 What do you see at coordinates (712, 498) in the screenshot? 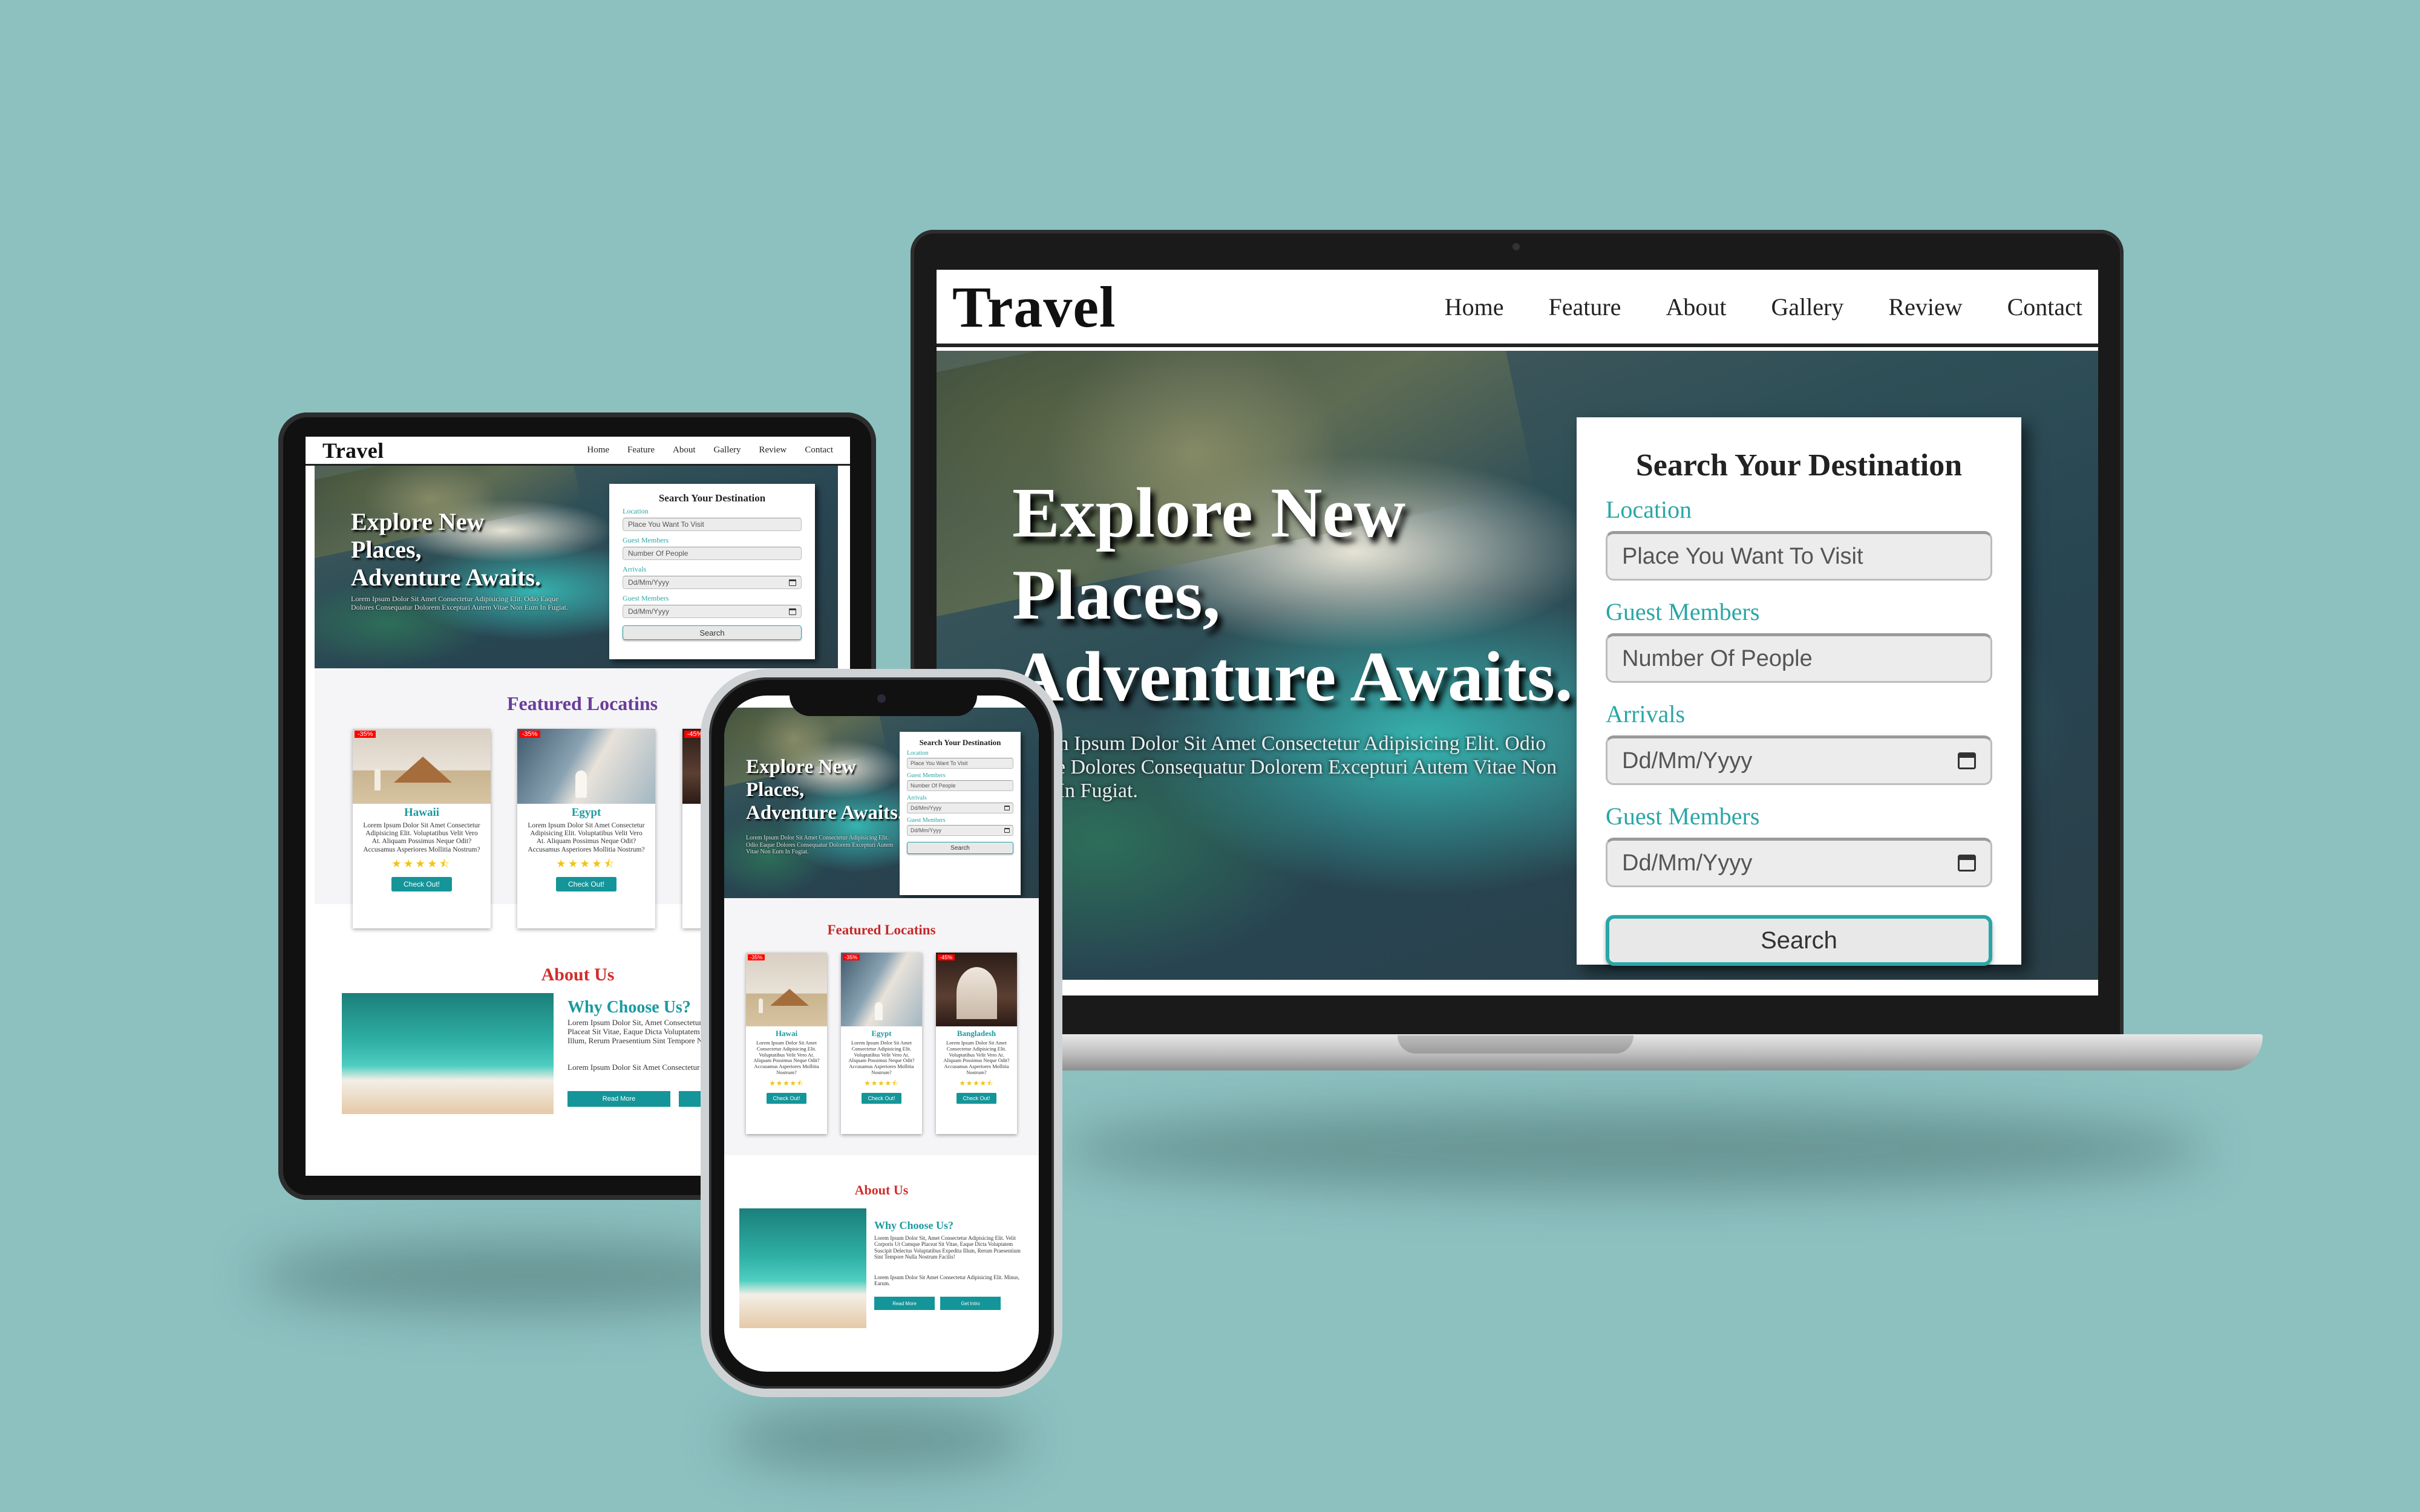
I see `search-title: Search Your Destination` at bounding box center [712, 498].